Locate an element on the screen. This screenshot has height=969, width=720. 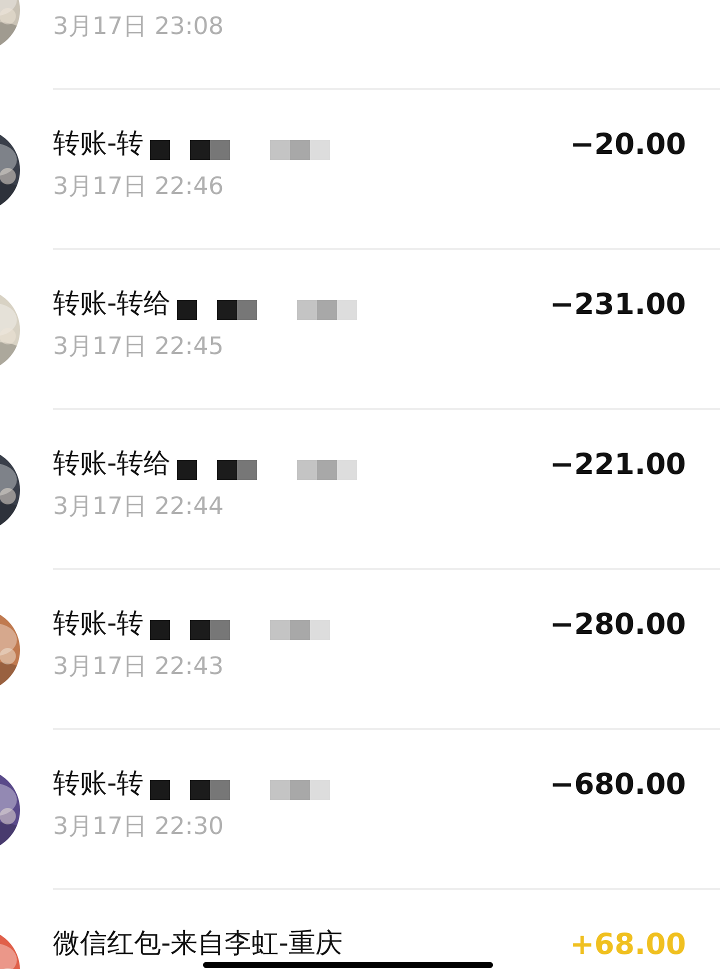
amount: −221.00 is located at coordinates (618, 464).